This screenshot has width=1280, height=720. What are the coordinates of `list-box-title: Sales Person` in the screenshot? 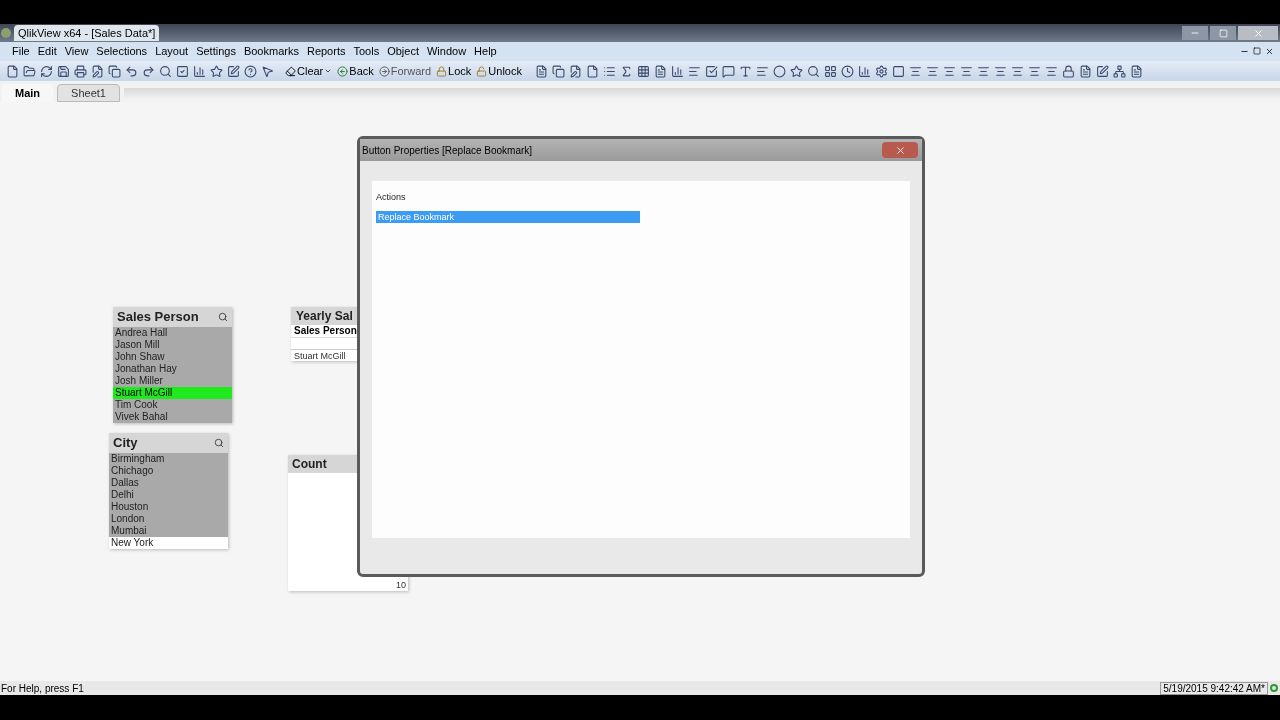 It's located at (158, 317).